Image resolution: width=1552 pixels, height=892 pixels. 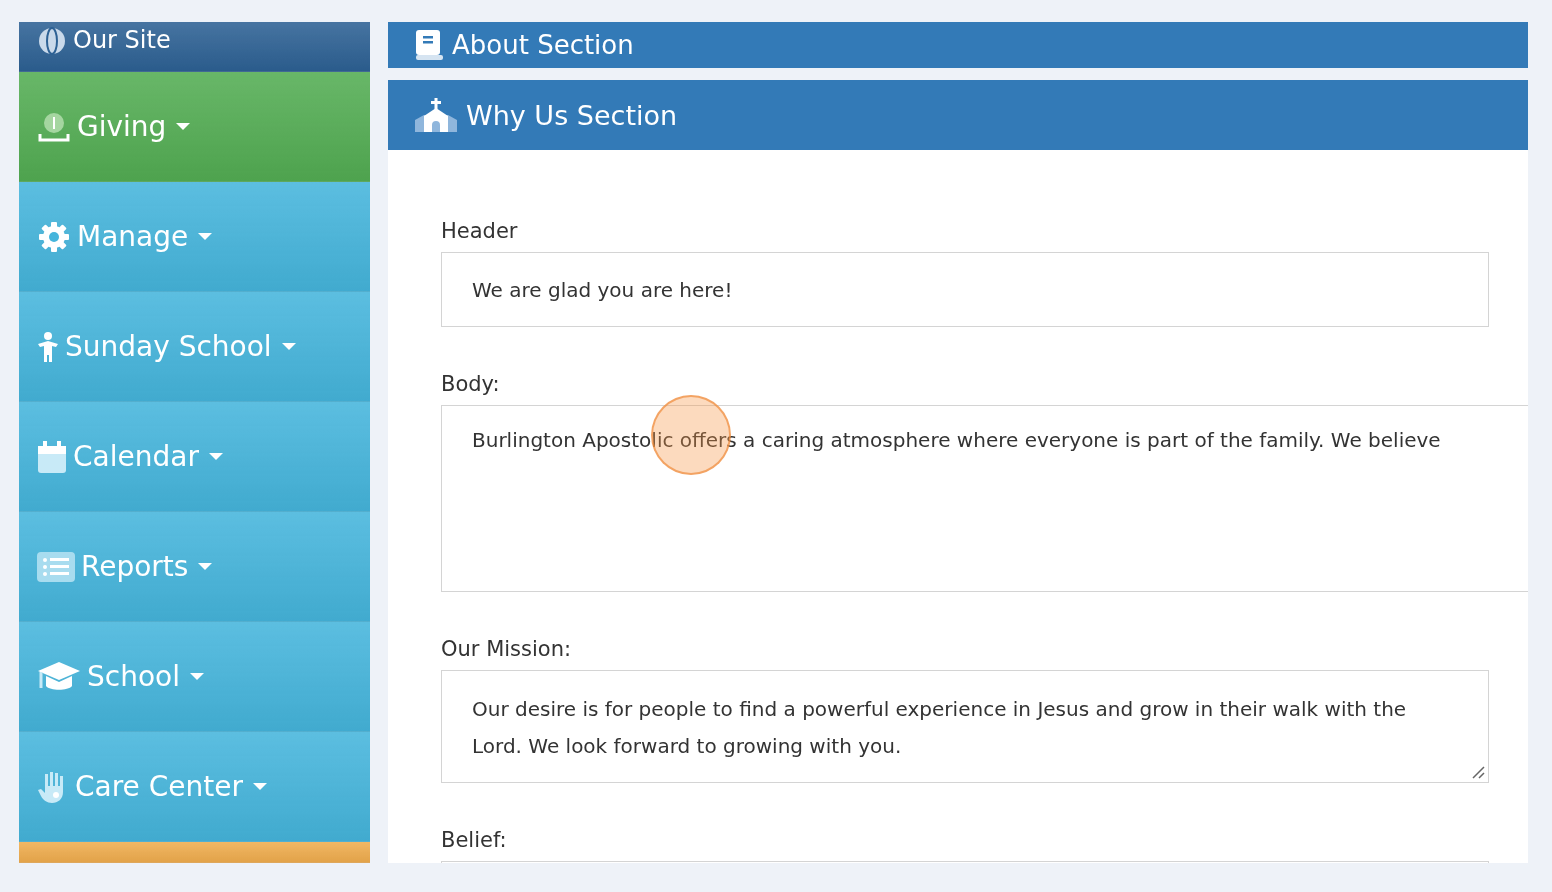 I want to click on sidebar-item-label: School, so click(x=133, y=676).